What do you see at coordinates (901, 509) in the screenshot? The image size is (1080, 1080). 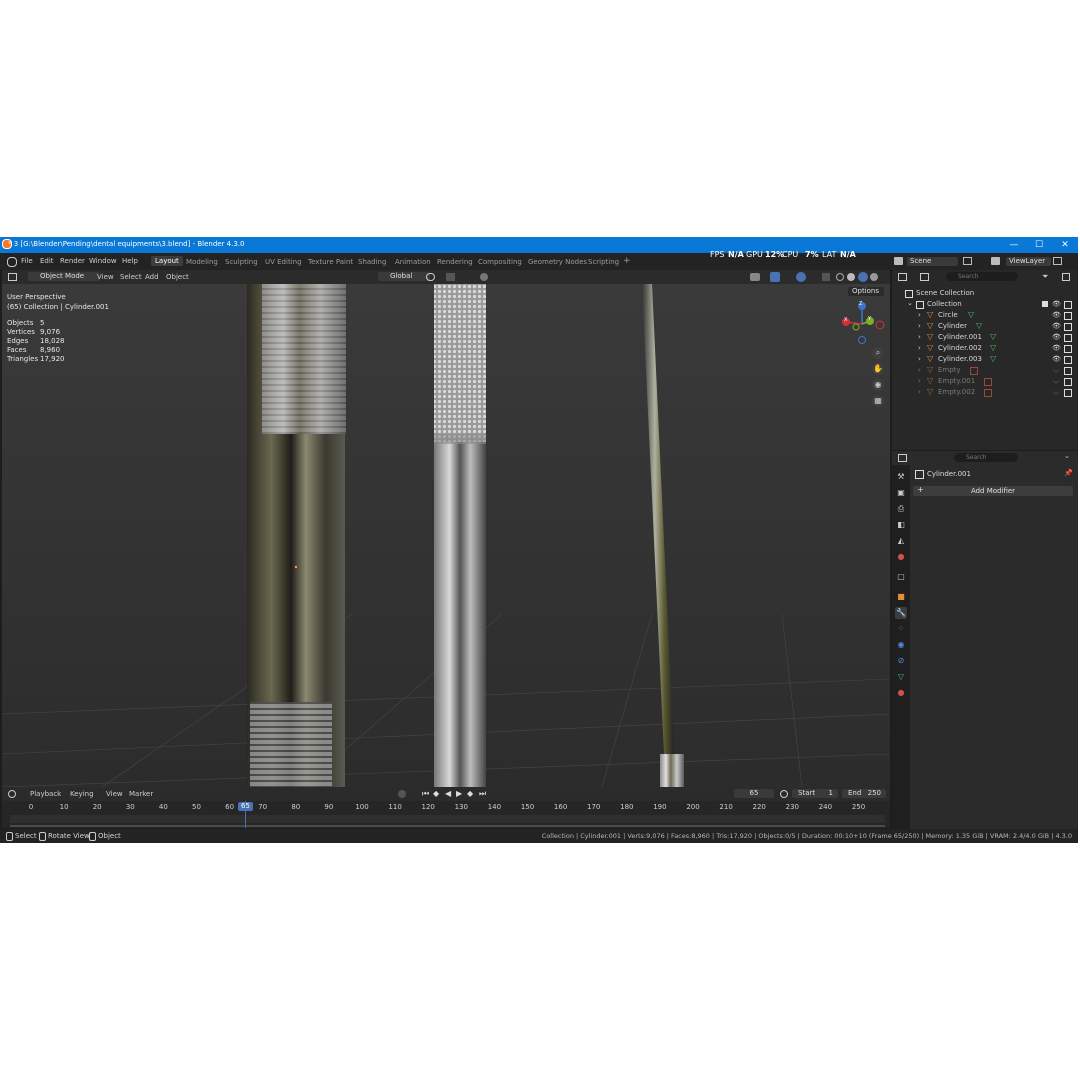 I see `output-tab-icon: ⎙` at bounding box center [901, 509].